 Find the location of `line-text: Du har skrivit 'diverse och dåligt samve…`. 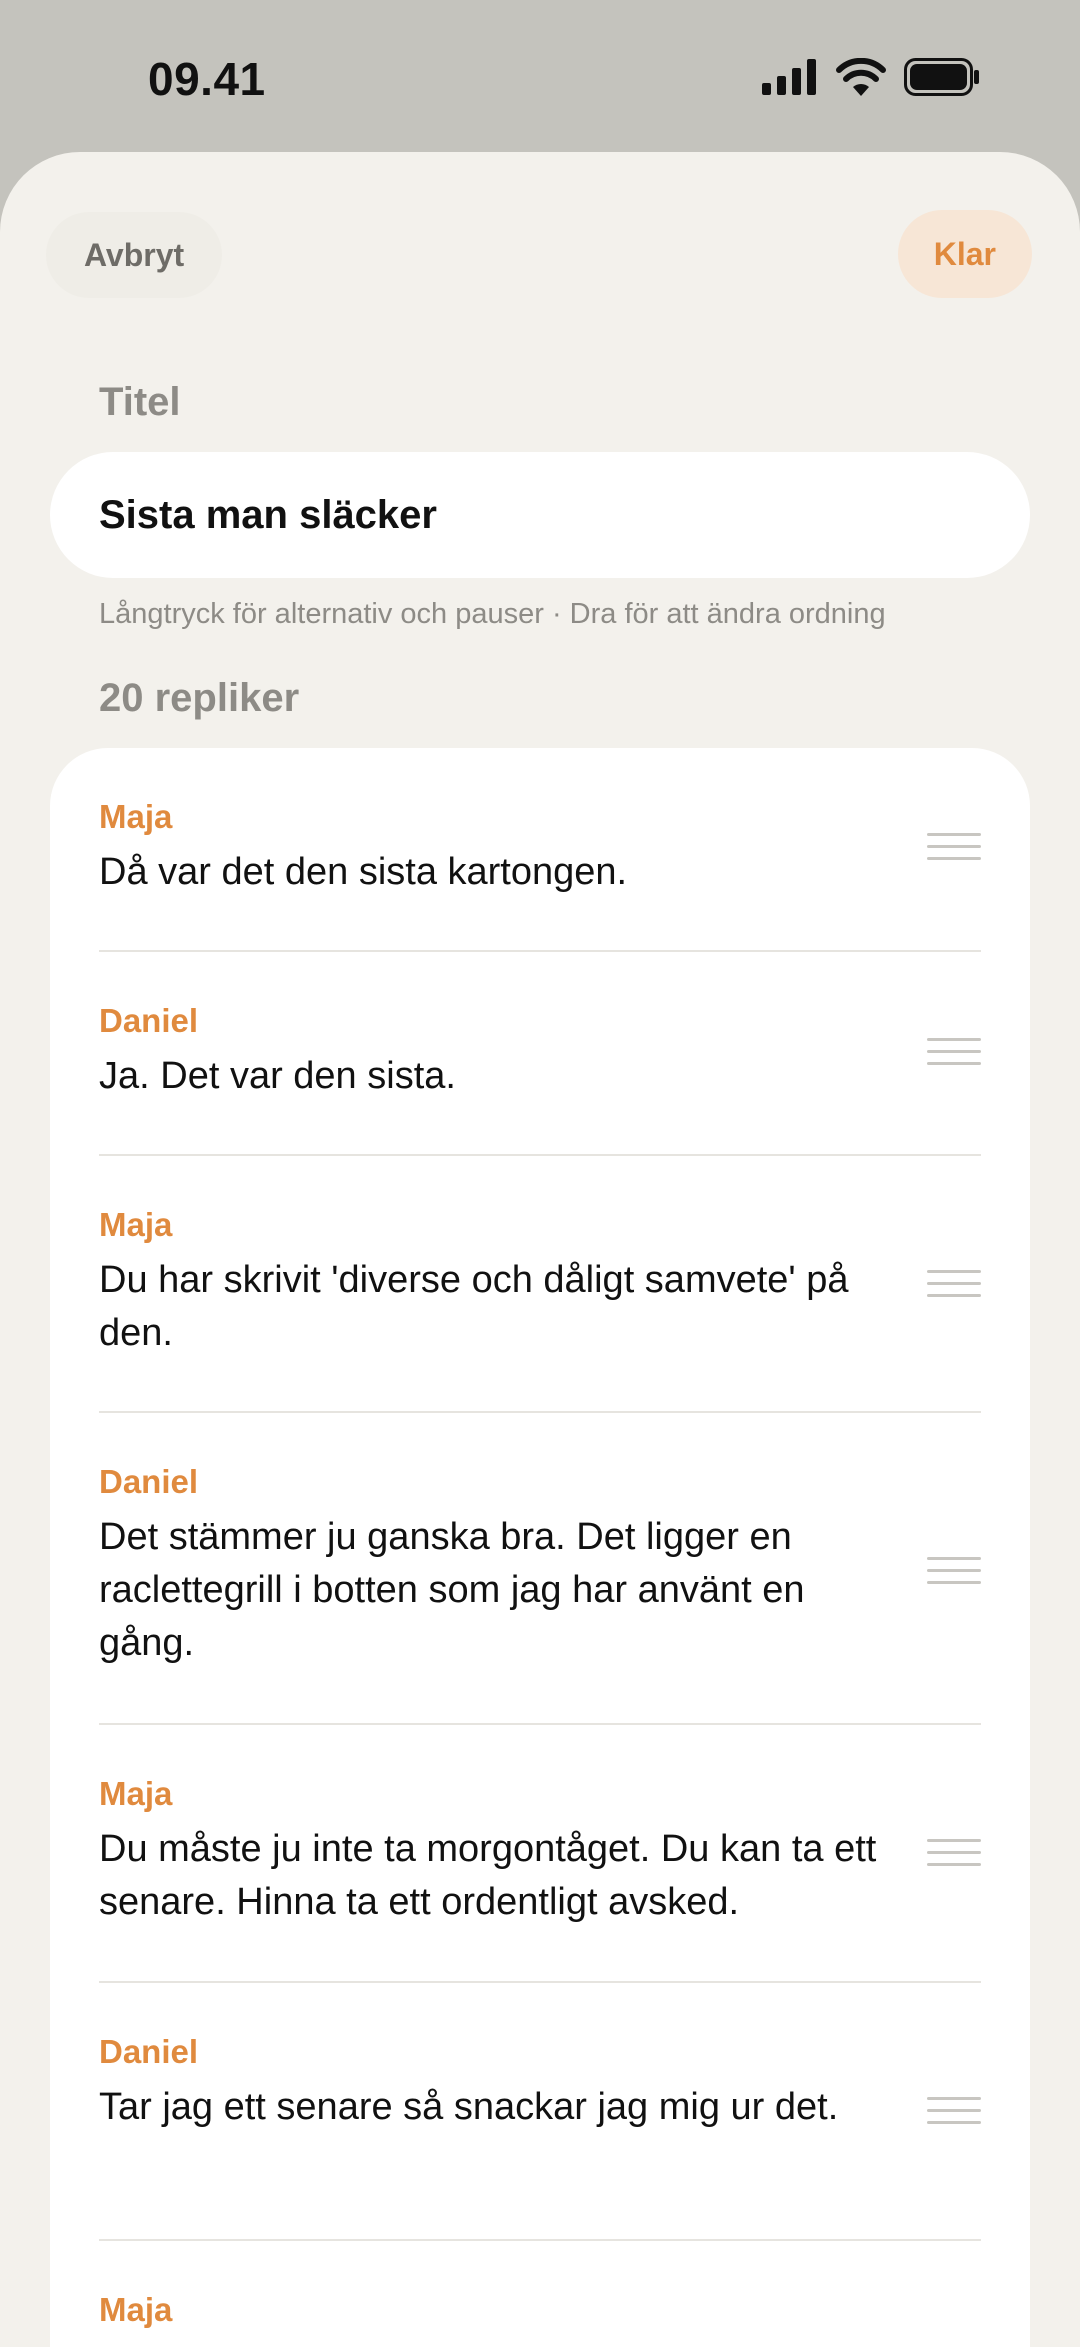

line-text: Du har skrivit 'diverse och dåligt samve… is located at coordinates (474, 1306).